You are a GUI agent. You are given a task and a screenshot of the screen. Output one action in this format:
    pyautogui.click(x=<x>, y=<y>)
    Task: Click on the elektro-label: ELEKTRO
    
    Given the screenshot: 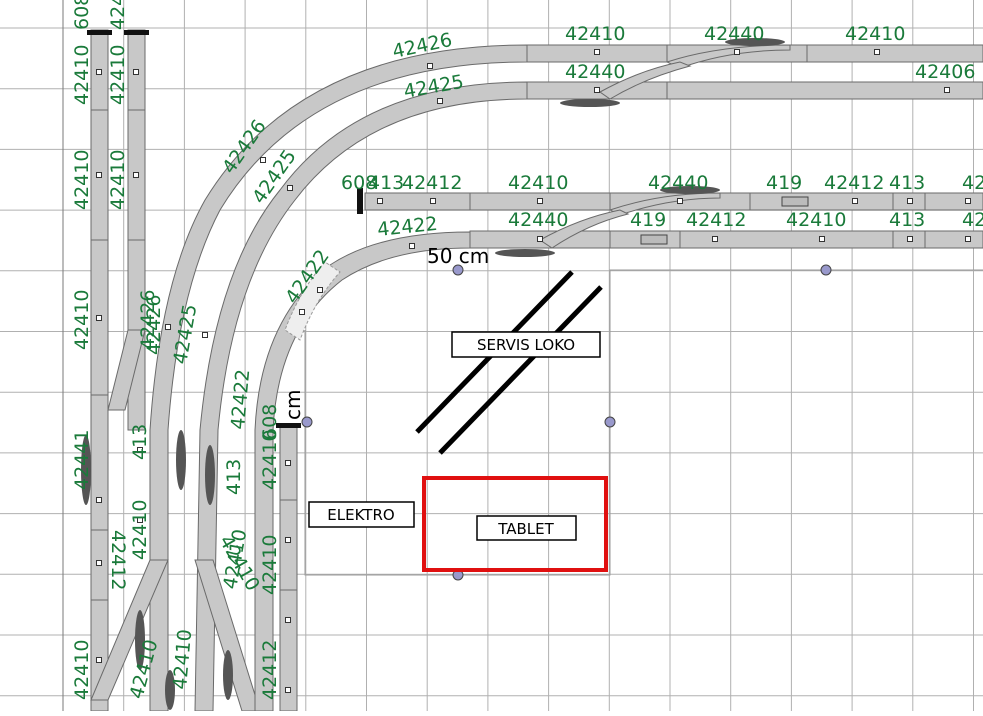 What is the action you would take?
    pyautogui.click(x=361, y=514)
    